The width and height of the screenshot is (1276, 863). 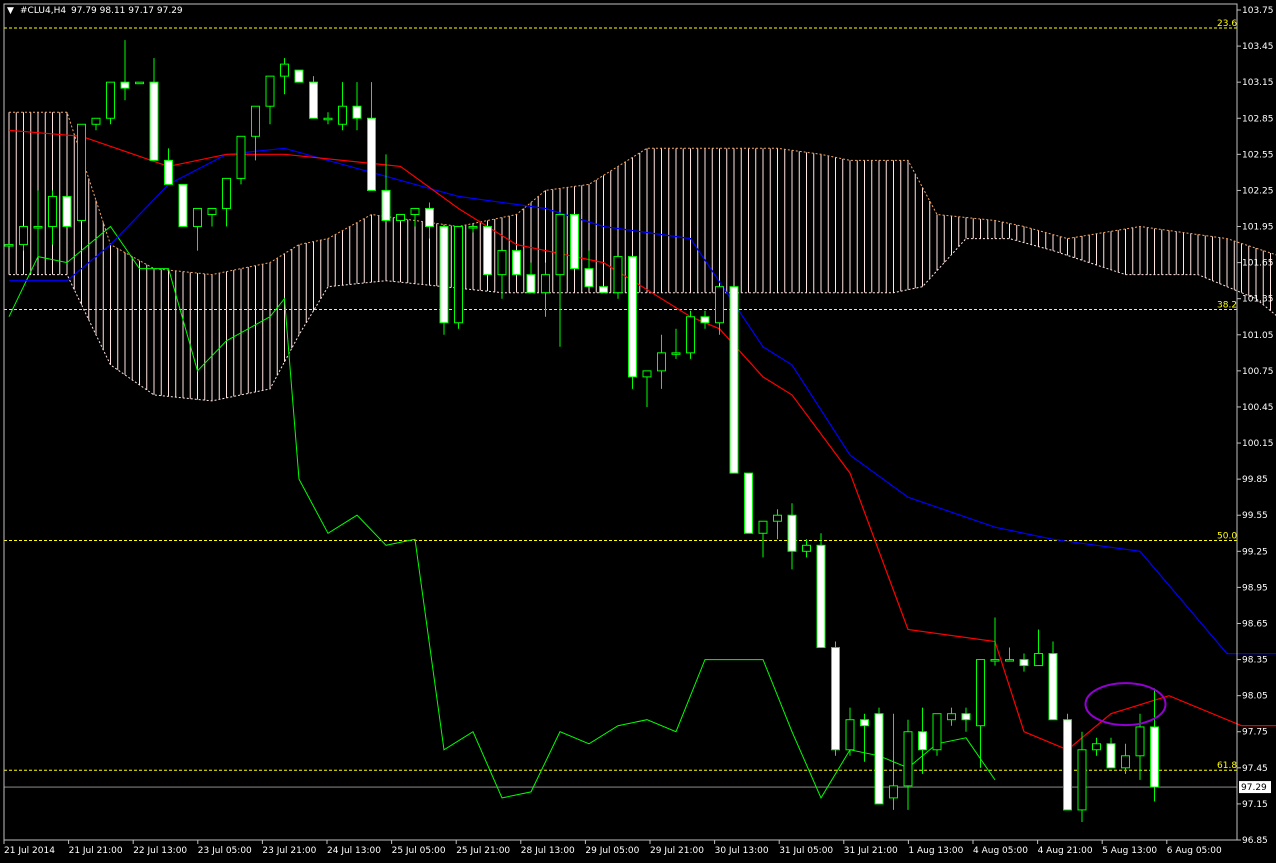 I want to click on y-tick-label: 98.05, so click(x=1255, y=697).